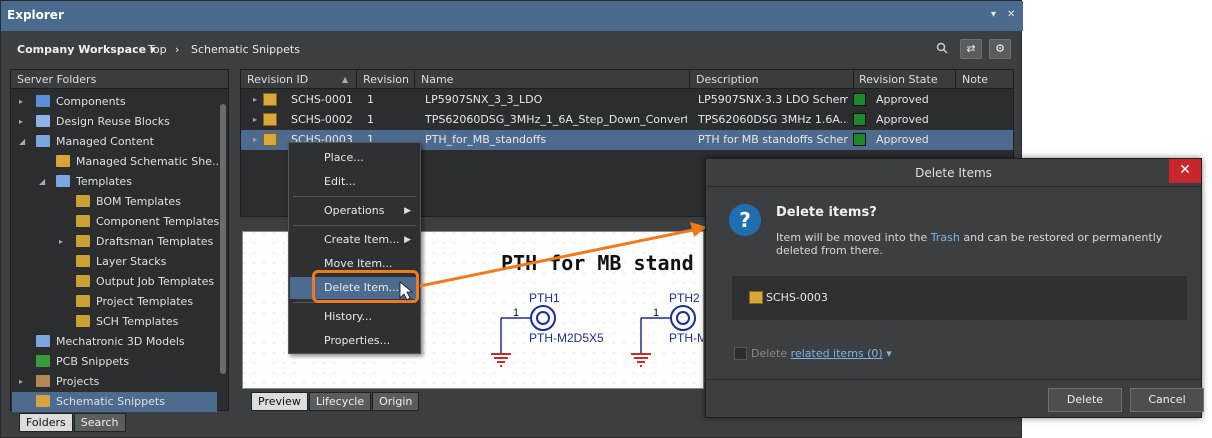 Image resolution: width=1212 pixels, height=438 pixels. What do you see at coordinates (1167, 400) in the screenshot?
I see `cancel-button: Cancel` at bounding box center [1167, 400].